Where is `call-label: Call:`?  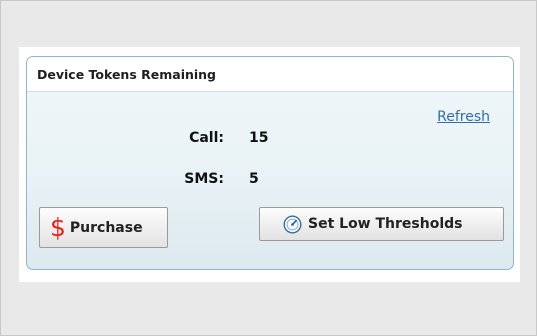
call-label: Call: is located at coordinates (206, 138).